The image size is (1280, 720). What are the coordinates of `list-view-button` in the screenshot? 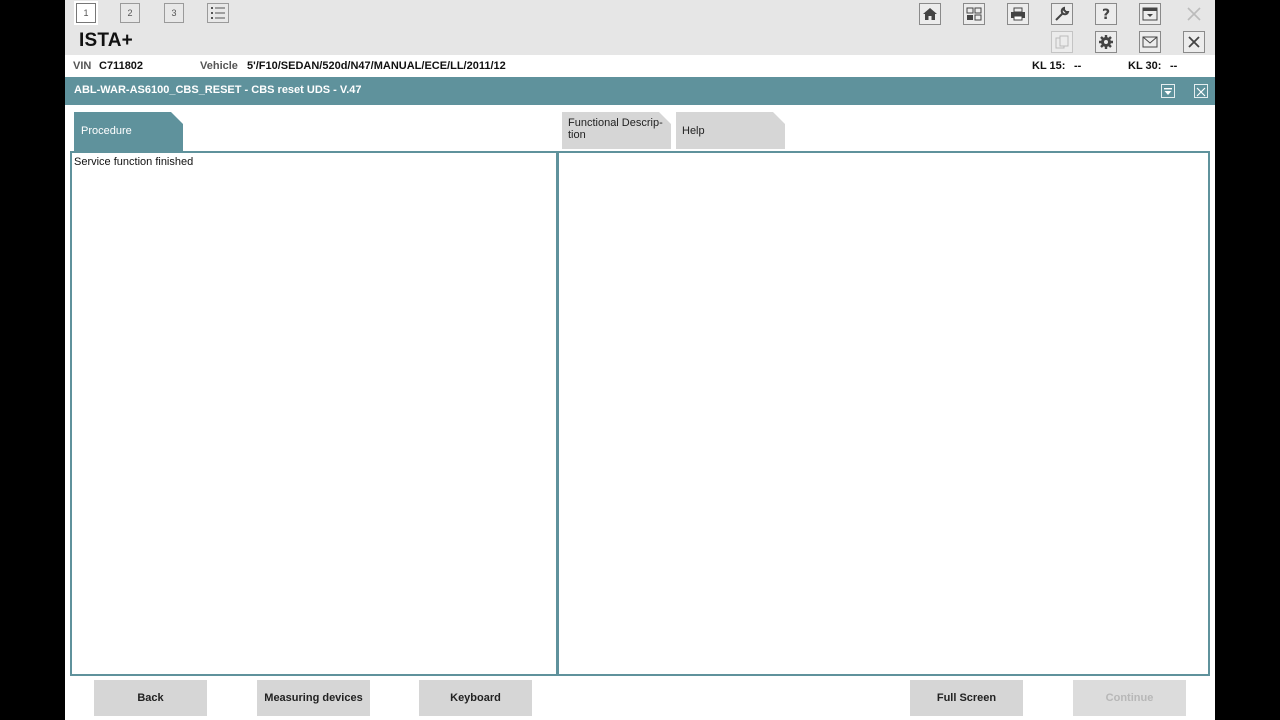 It's located at (218, 13).